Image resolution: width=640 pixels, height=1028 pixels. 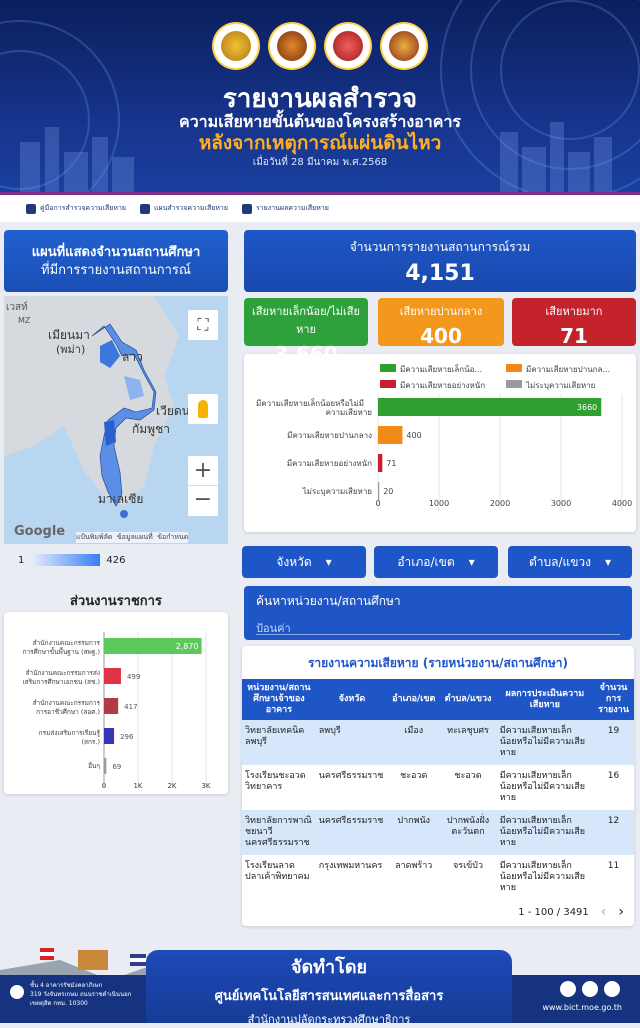 I want to click on data-label: 3660, so click(x=587, y=407).